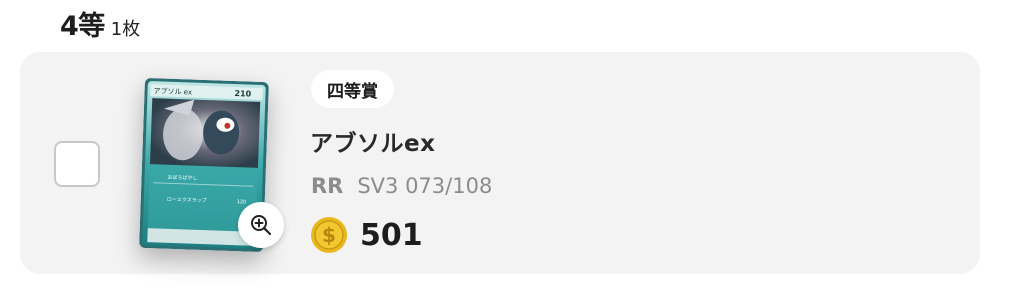 This screenshot has width=1022, height=306. What do you see at coordinates (391, 235) in the screenshot?
I see `price-value: 501` at bounding box center [391, 235].